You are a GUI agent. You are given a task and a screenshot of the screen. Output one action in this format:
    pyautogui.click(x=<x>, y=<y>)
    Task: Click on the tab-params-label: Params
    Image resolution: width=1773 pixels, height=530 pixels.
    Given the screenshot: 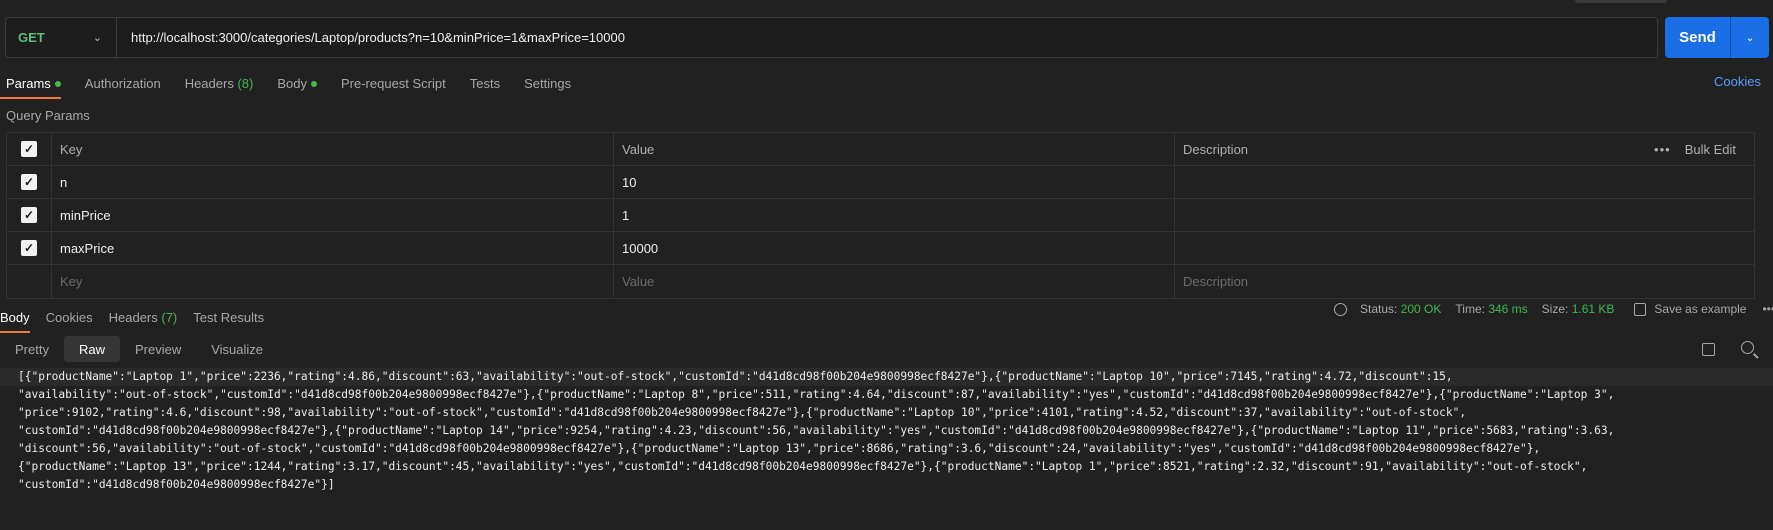 What is the action you would take?
    pyautogui.click(x=28, y=83)
    